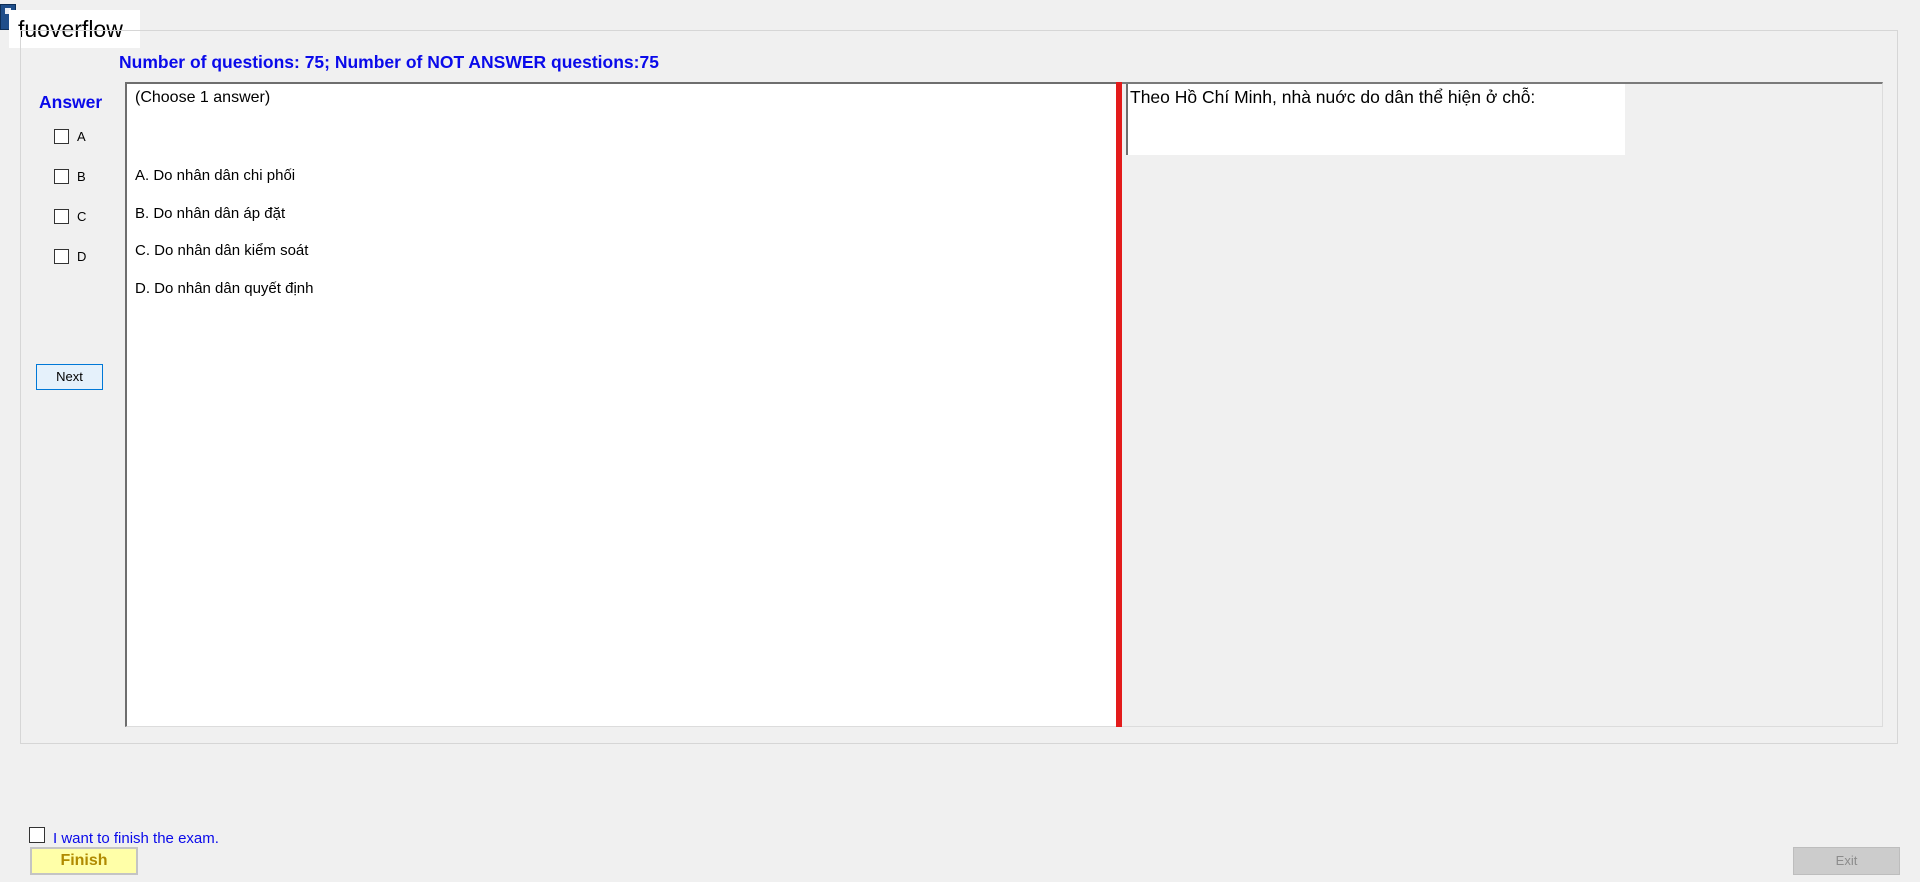 Image resolution: width=1920 pixels, height=882 pixels. I want to click on exit-button: Exit, so click(1846, 861).